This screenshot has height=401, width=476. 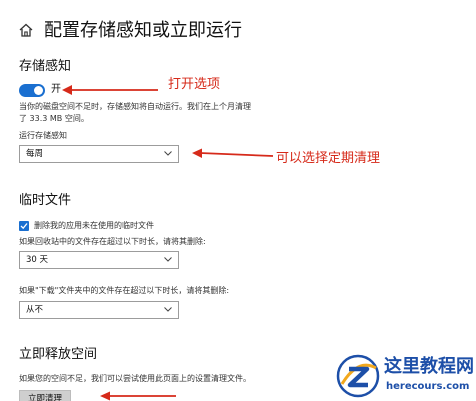 What do you see at coordinates (58, 354) in the screenshot?
I see `free-space-heading: 立即释放空间` at bounding box center [58, 354].